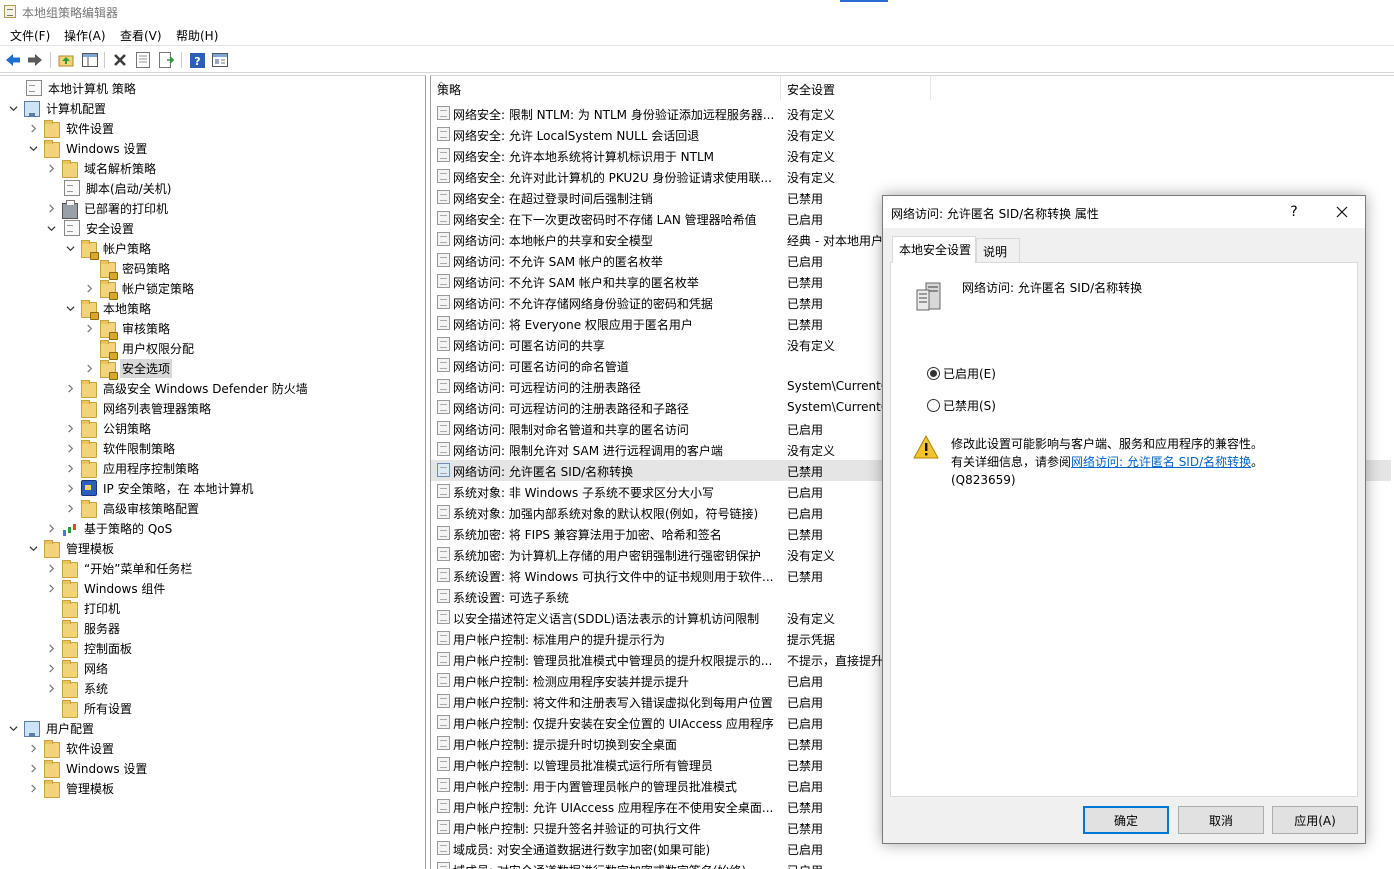  I want to click on tree-node: 本地策略, so click(108, 309).